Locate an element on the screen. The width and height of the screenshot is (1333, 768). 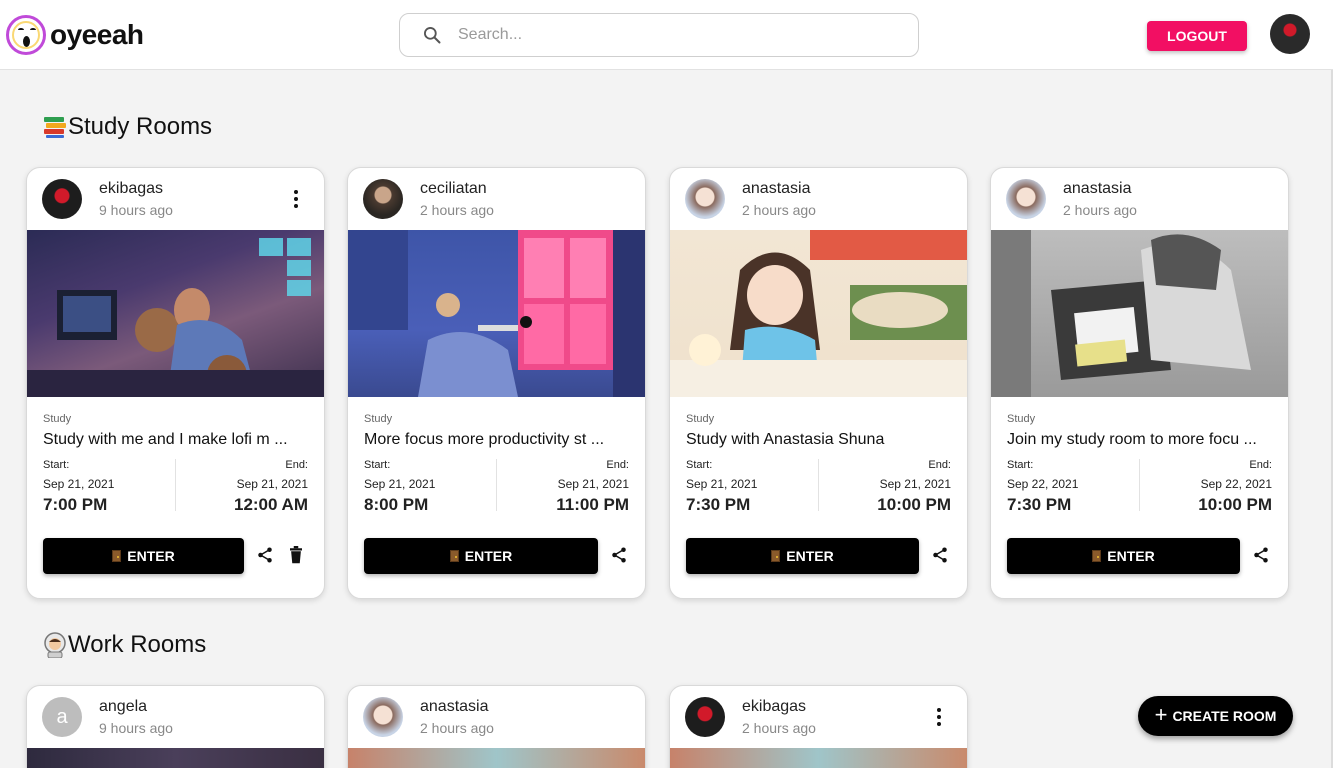
top-app-bar: oyeeah LOGOUT is located at coordinates (666, 35).